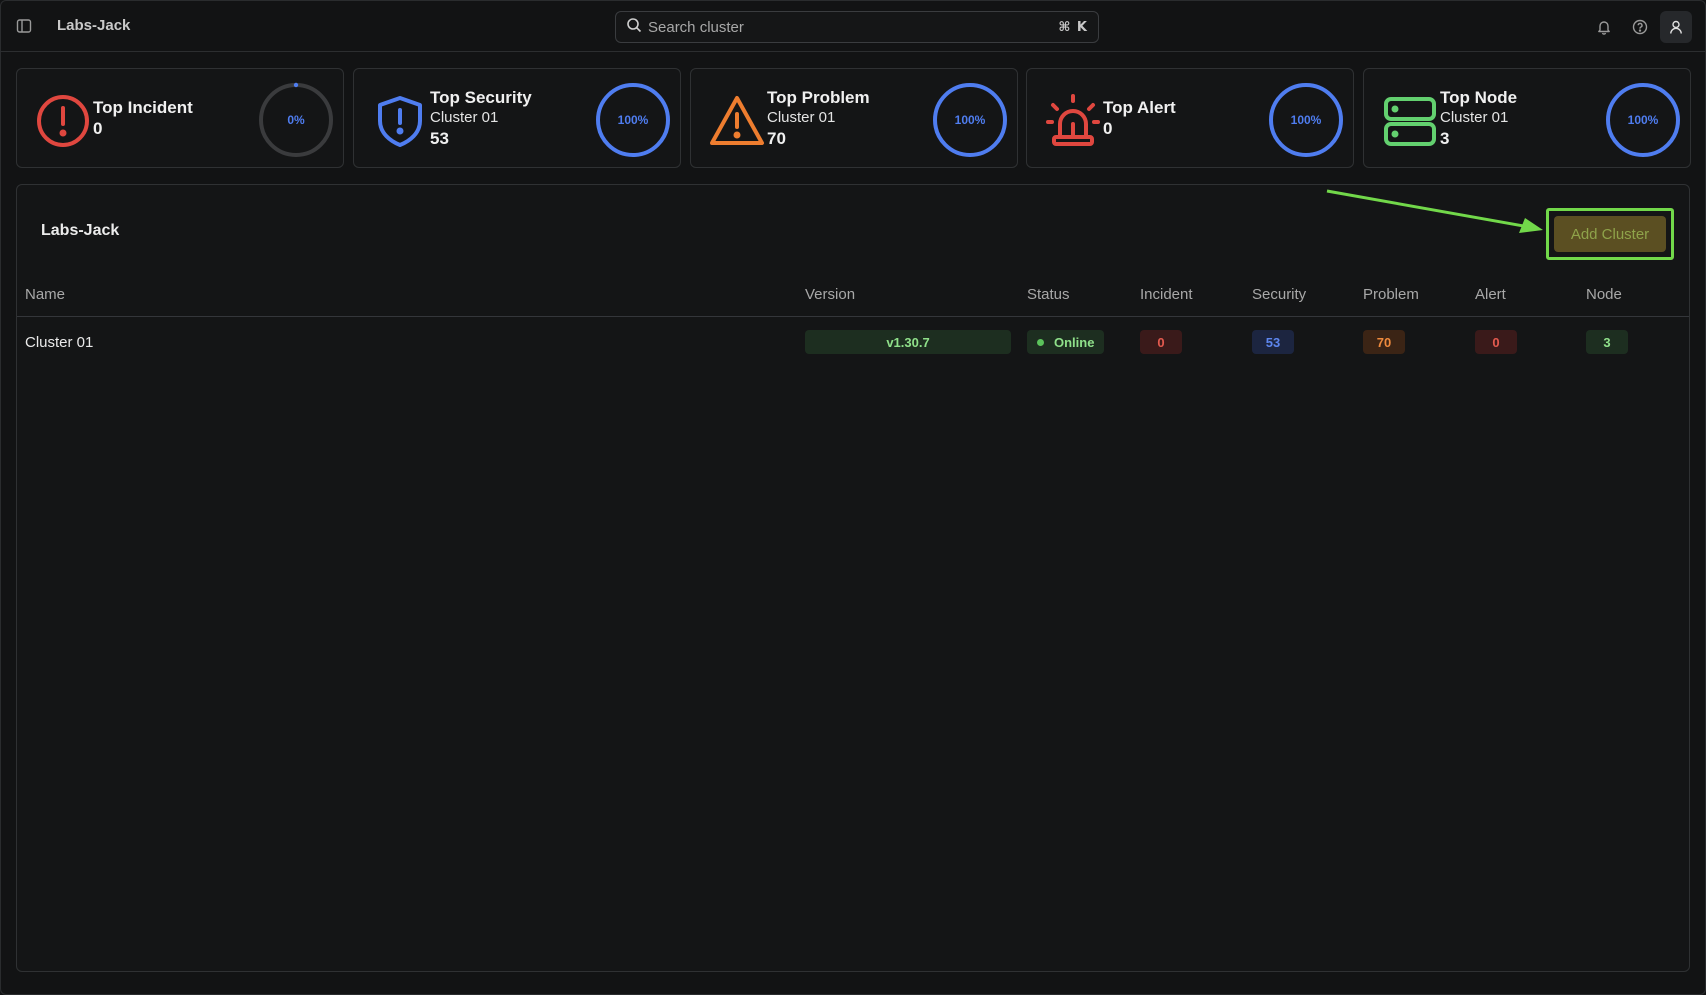  I want to click on workspace-title: Labs-Jack, so click(93, 25).